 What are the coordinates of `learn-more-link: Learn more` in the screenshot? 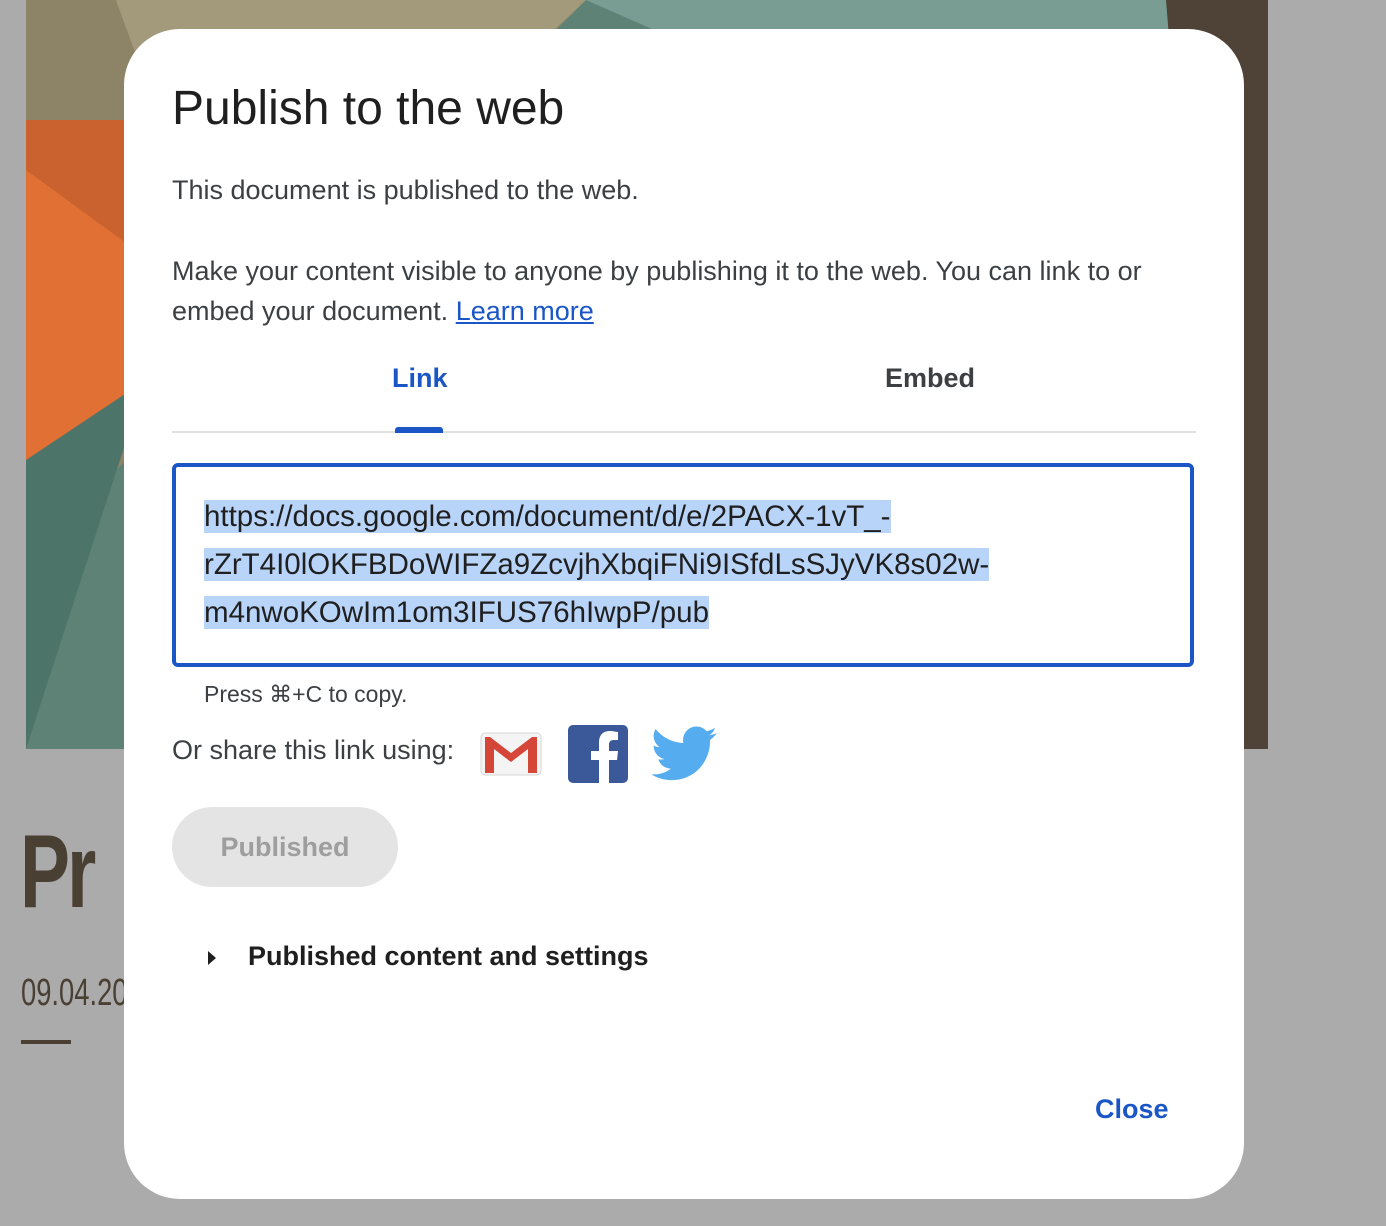 It's located at (525, 311).